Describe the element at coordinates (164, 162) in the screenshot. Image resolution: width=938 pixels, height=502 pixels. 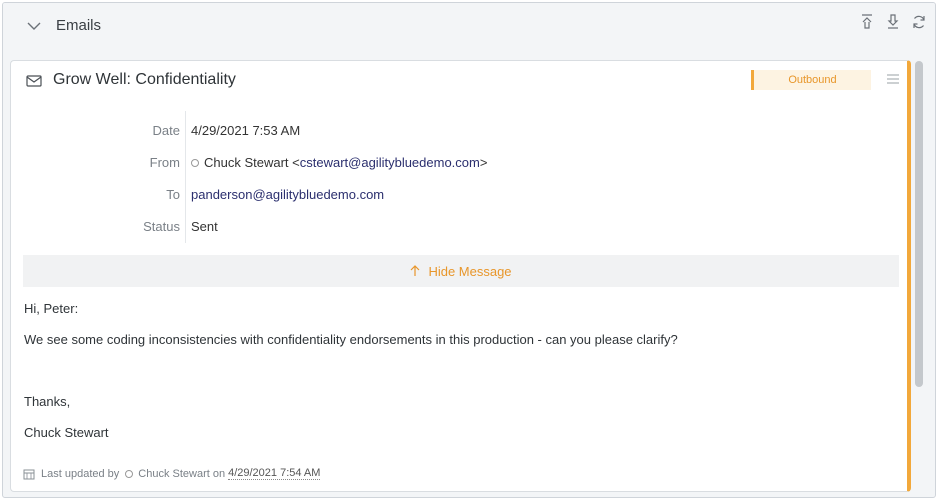
I see `from-label: From` at that location.